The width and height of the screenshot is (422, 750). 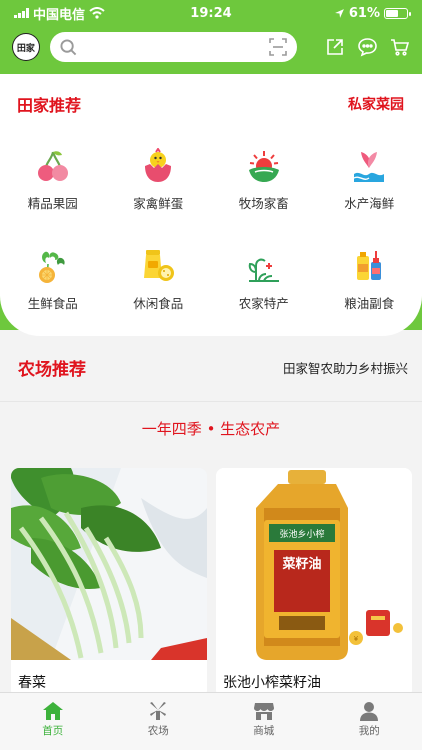 I want to click on cart-icon, so click(x=400, y=47).